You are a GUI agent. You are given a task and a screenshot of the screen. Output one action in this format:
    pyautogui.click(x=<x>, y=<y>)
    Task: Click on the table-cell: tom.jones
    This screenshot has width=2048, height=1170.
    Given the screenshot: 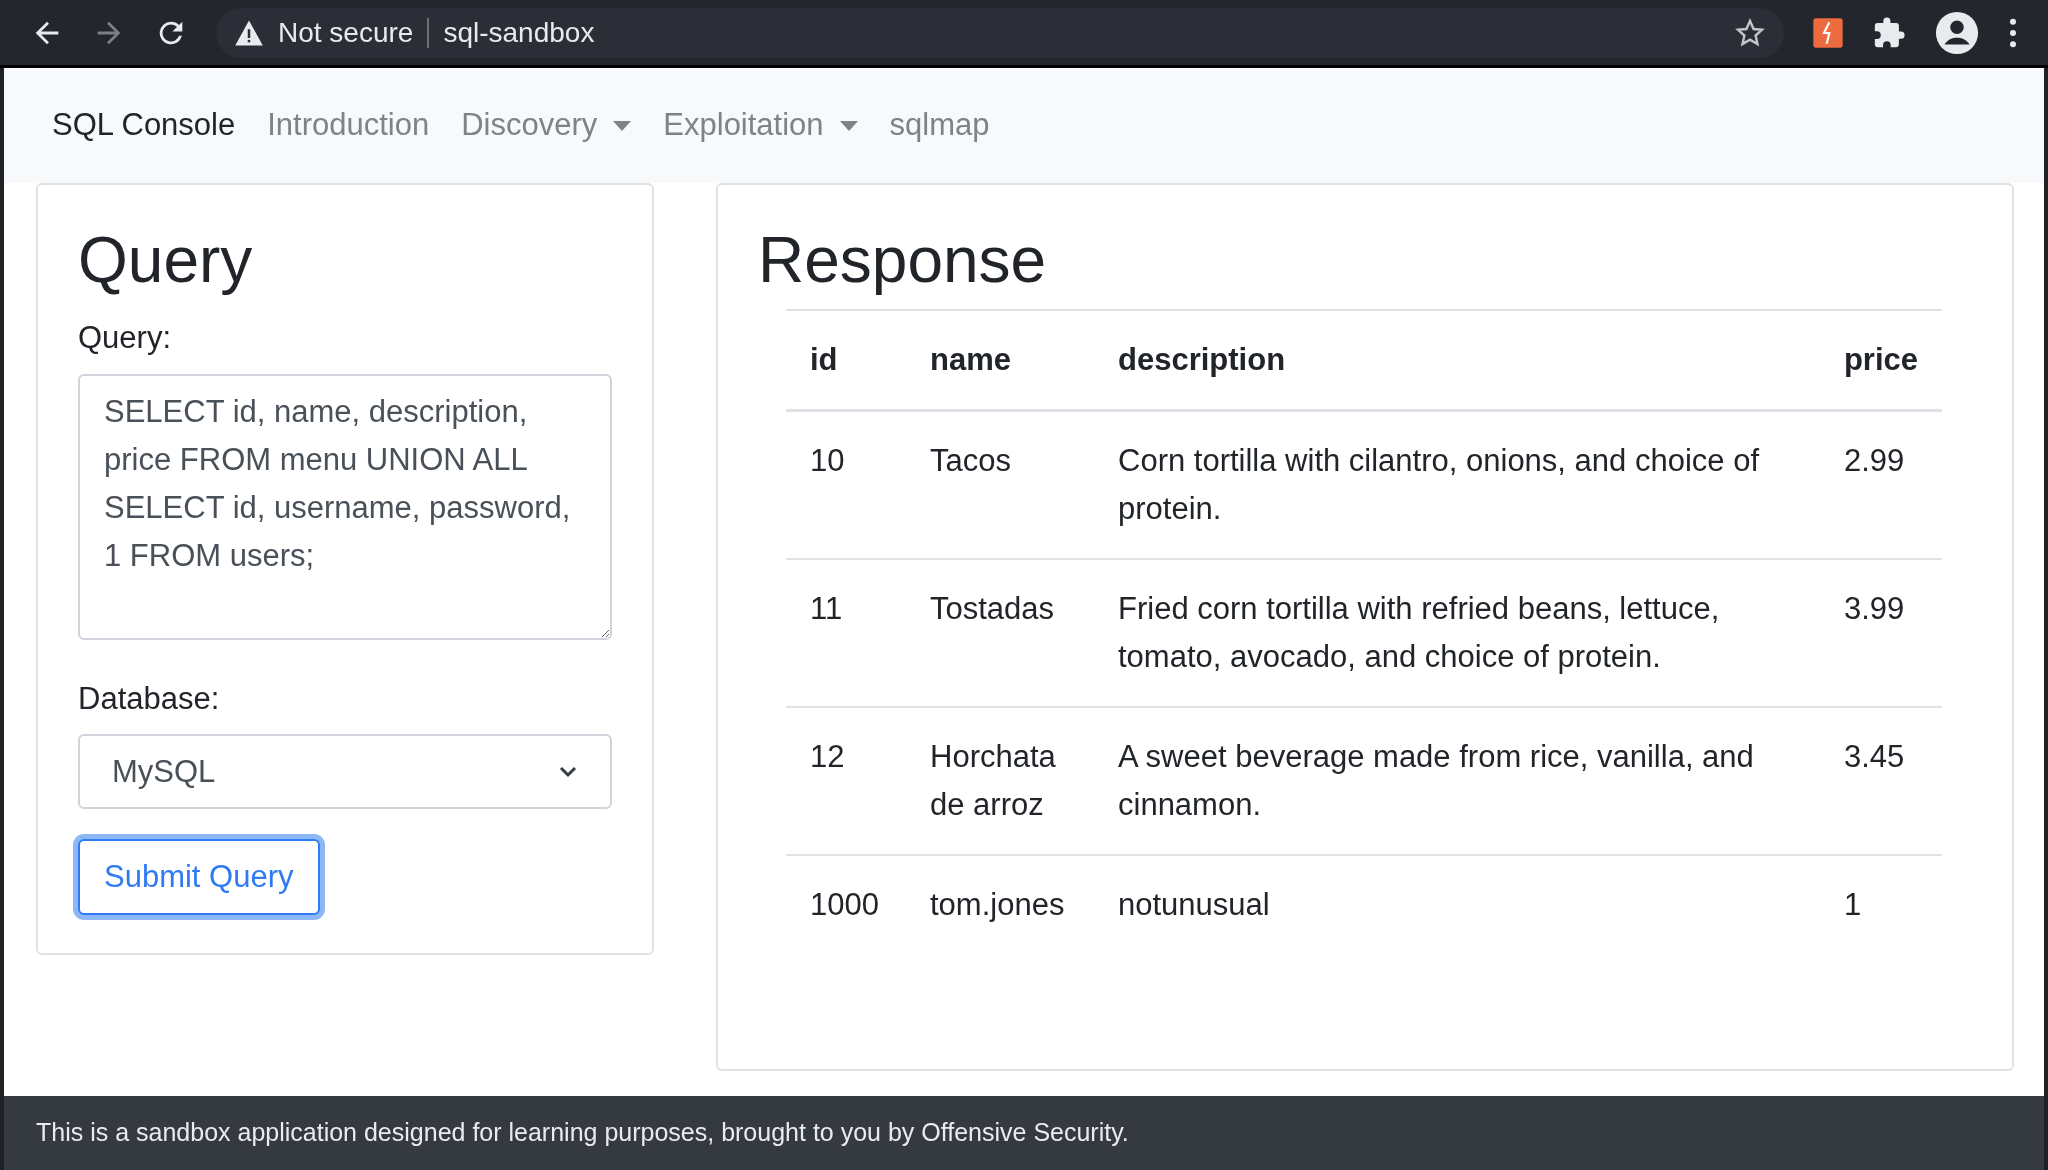 What is the action you would take?
    pyautogui.click(x=1000, y=905)
    